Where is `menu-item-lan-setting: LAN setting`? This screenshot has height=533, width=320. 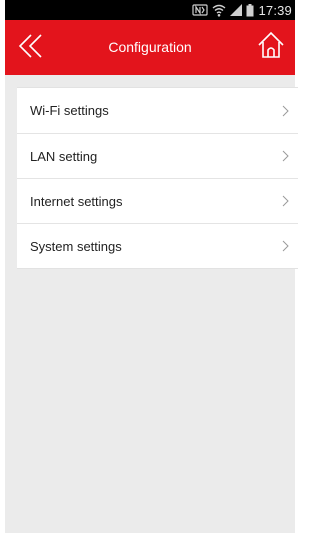
menu-item-lan-setting: LAN setting is located at coordinates (157, 155).